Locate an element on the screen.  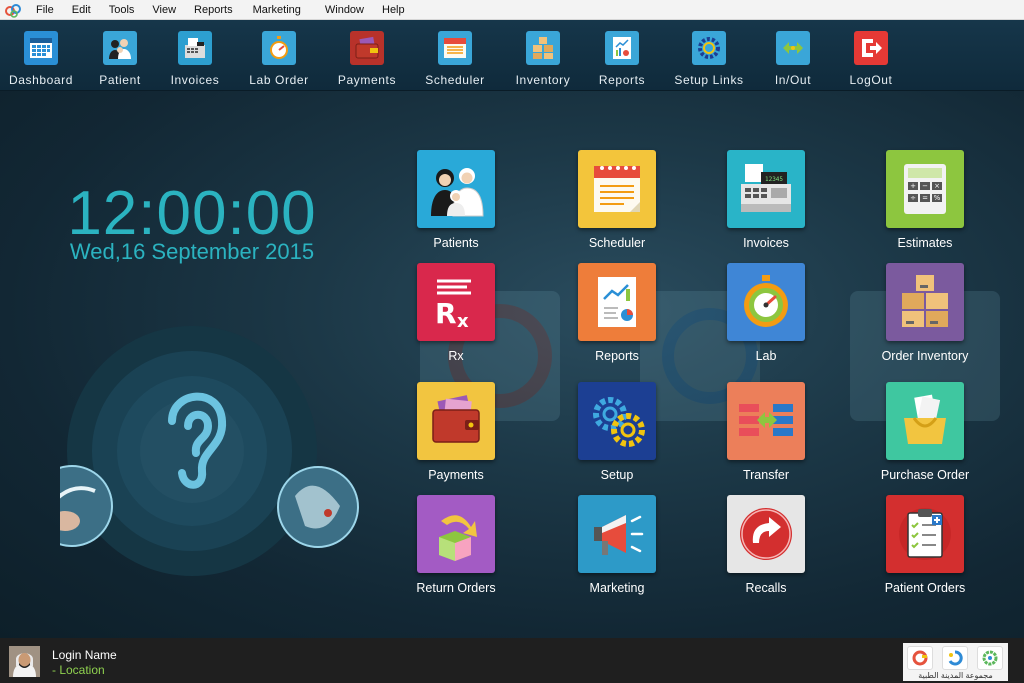
tile-transfer: Transfer is located at coordinates (766, 439).